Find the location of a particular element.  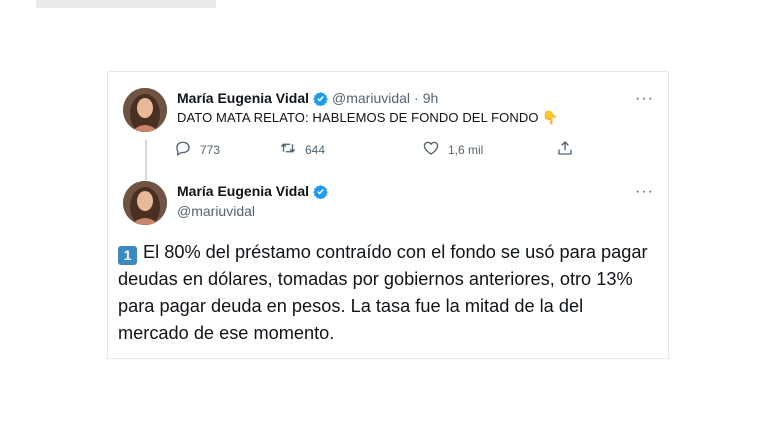

reply-button: 773 is located at coordinates (197, 149).